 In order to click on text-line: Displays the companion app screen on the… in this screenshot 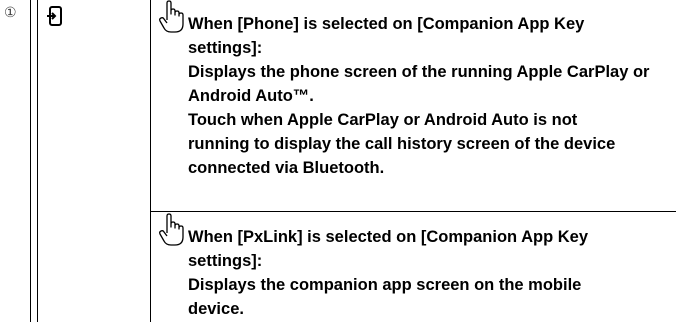, I will do `click(385, 285)`.